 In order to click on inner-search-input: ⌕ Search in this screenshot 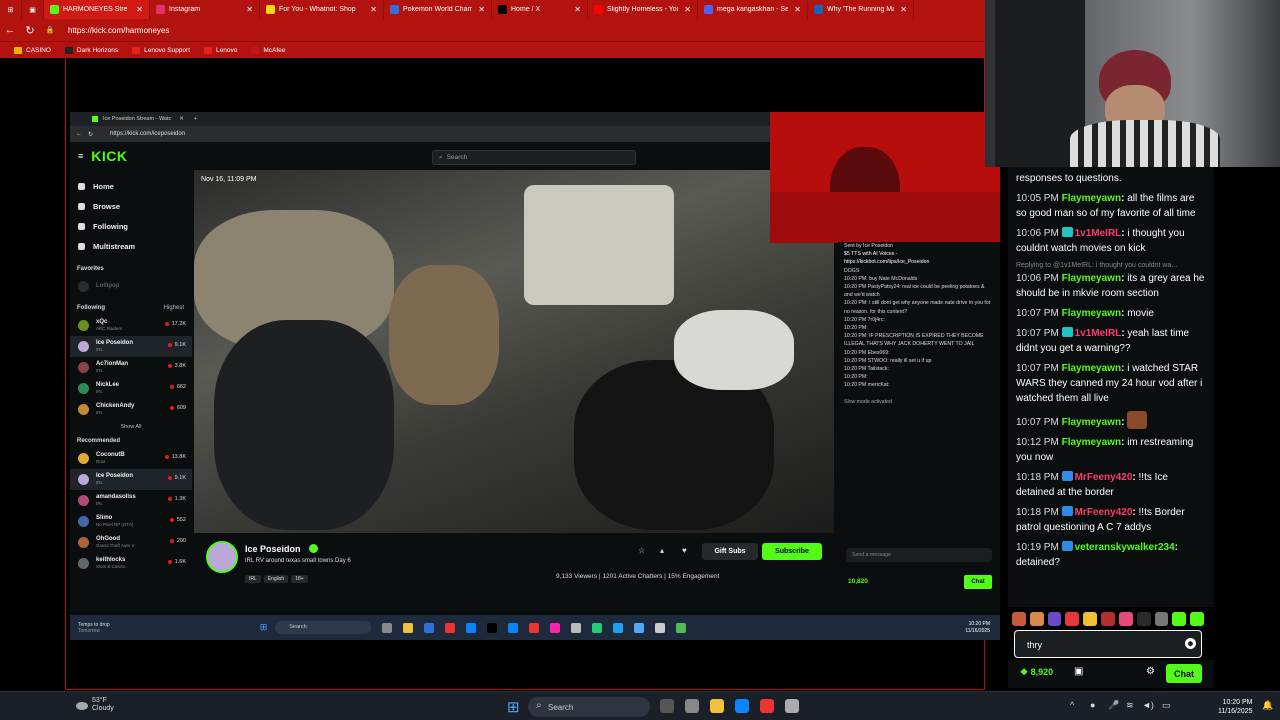, I will do `click(534, 157)`.